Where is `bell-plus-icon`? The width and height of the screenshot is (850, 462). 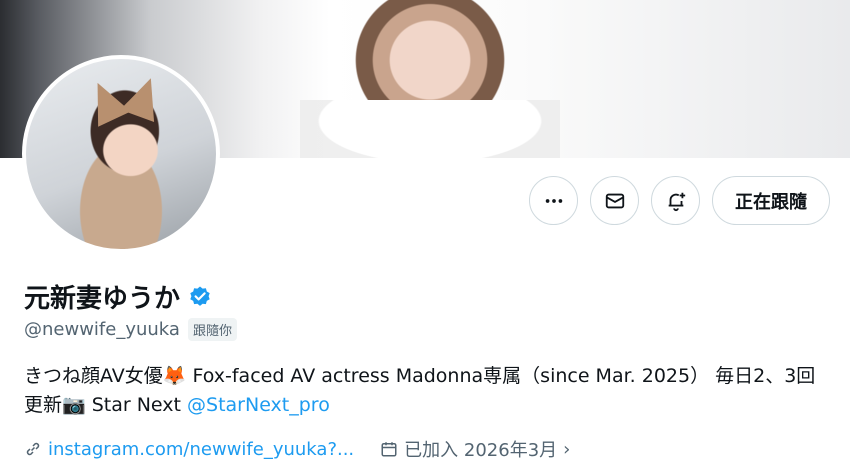 bell-plus-icon is located at coordinates (676, 201).